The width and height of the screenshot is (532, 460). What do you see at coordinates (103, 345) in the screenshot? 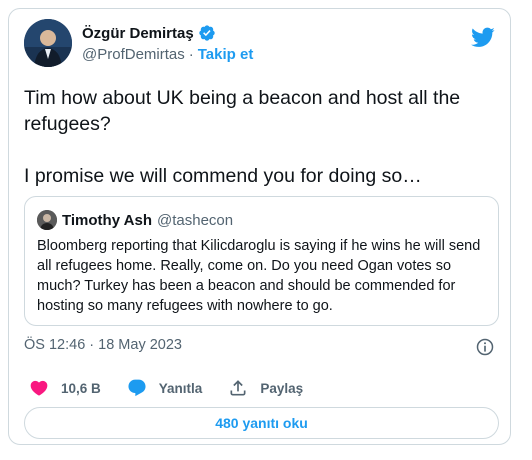
I see `timestamp: ÖS 12:46 · 18 May 2023` at bounding box center [103, 345].